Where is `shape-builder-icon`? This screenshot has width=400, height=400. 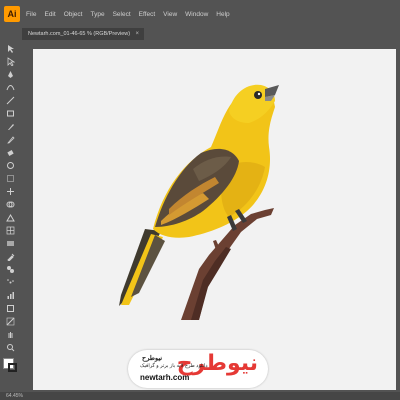 shape-builder-icon is located at coordinates (10, 204).